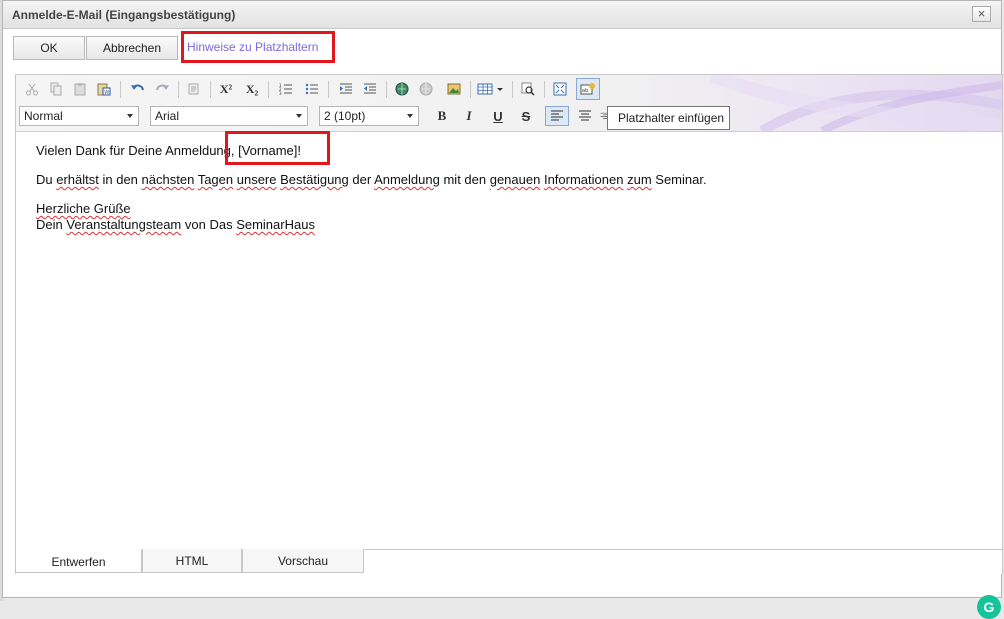 The width and height of the screenshot is (1004, 619). Describe the element at coordinates (215, 179) in the screenshot. I see `spellcheck-word: Tagen` at that location.